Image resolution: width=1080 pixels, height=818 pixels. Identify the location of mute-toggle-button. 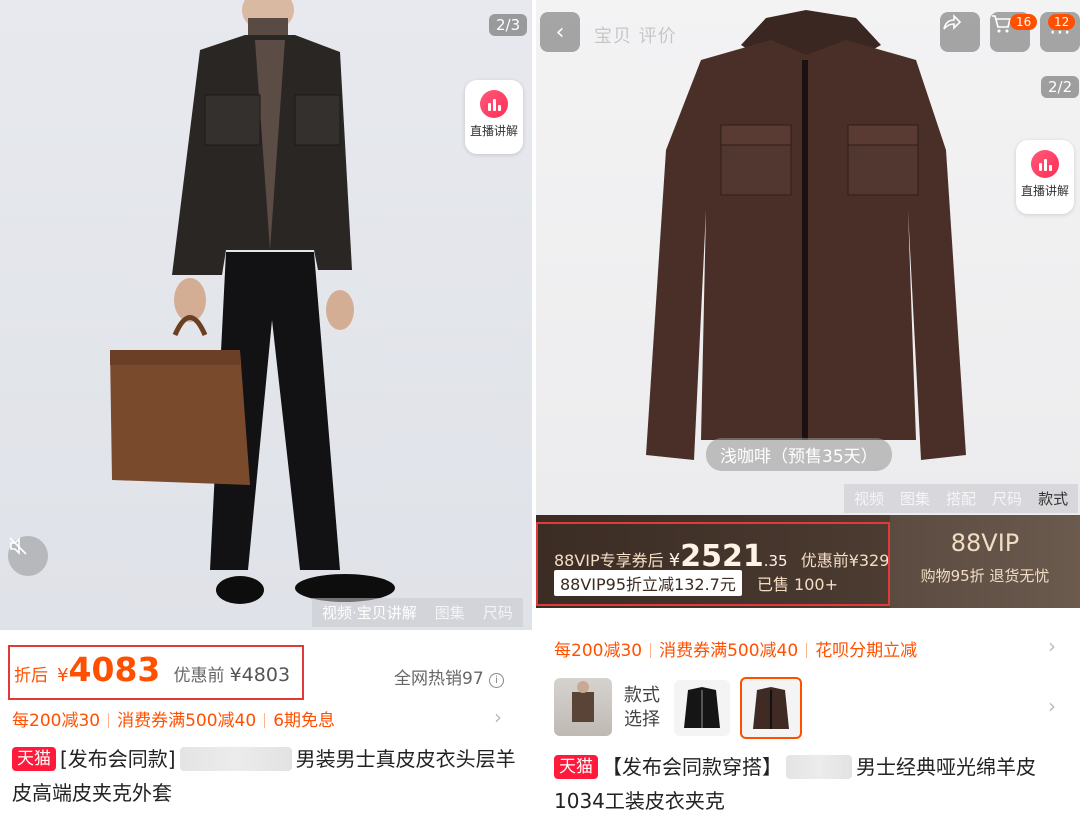
(28, 556).